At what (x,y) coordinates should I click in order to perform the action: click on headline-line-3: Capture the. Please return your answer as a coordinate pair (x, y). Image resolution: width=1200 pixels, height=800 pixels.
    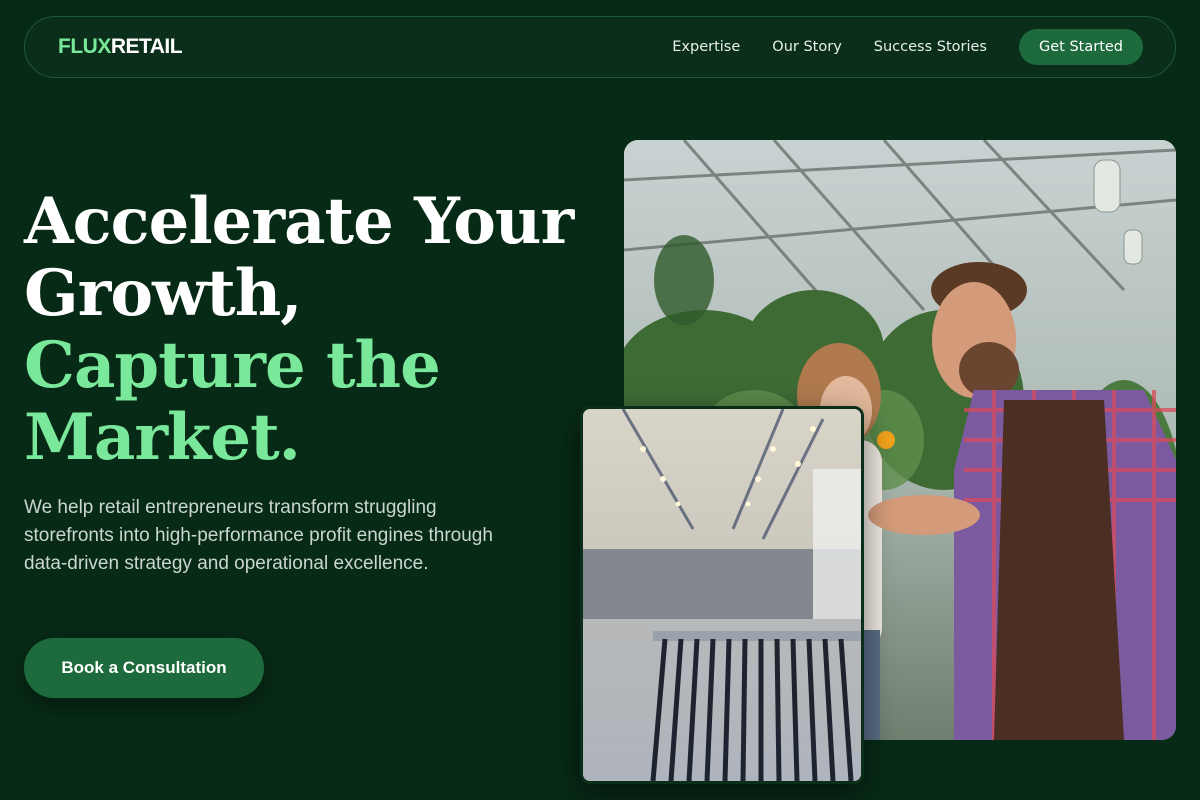
    Looking at the image, I should click on (232, 365).